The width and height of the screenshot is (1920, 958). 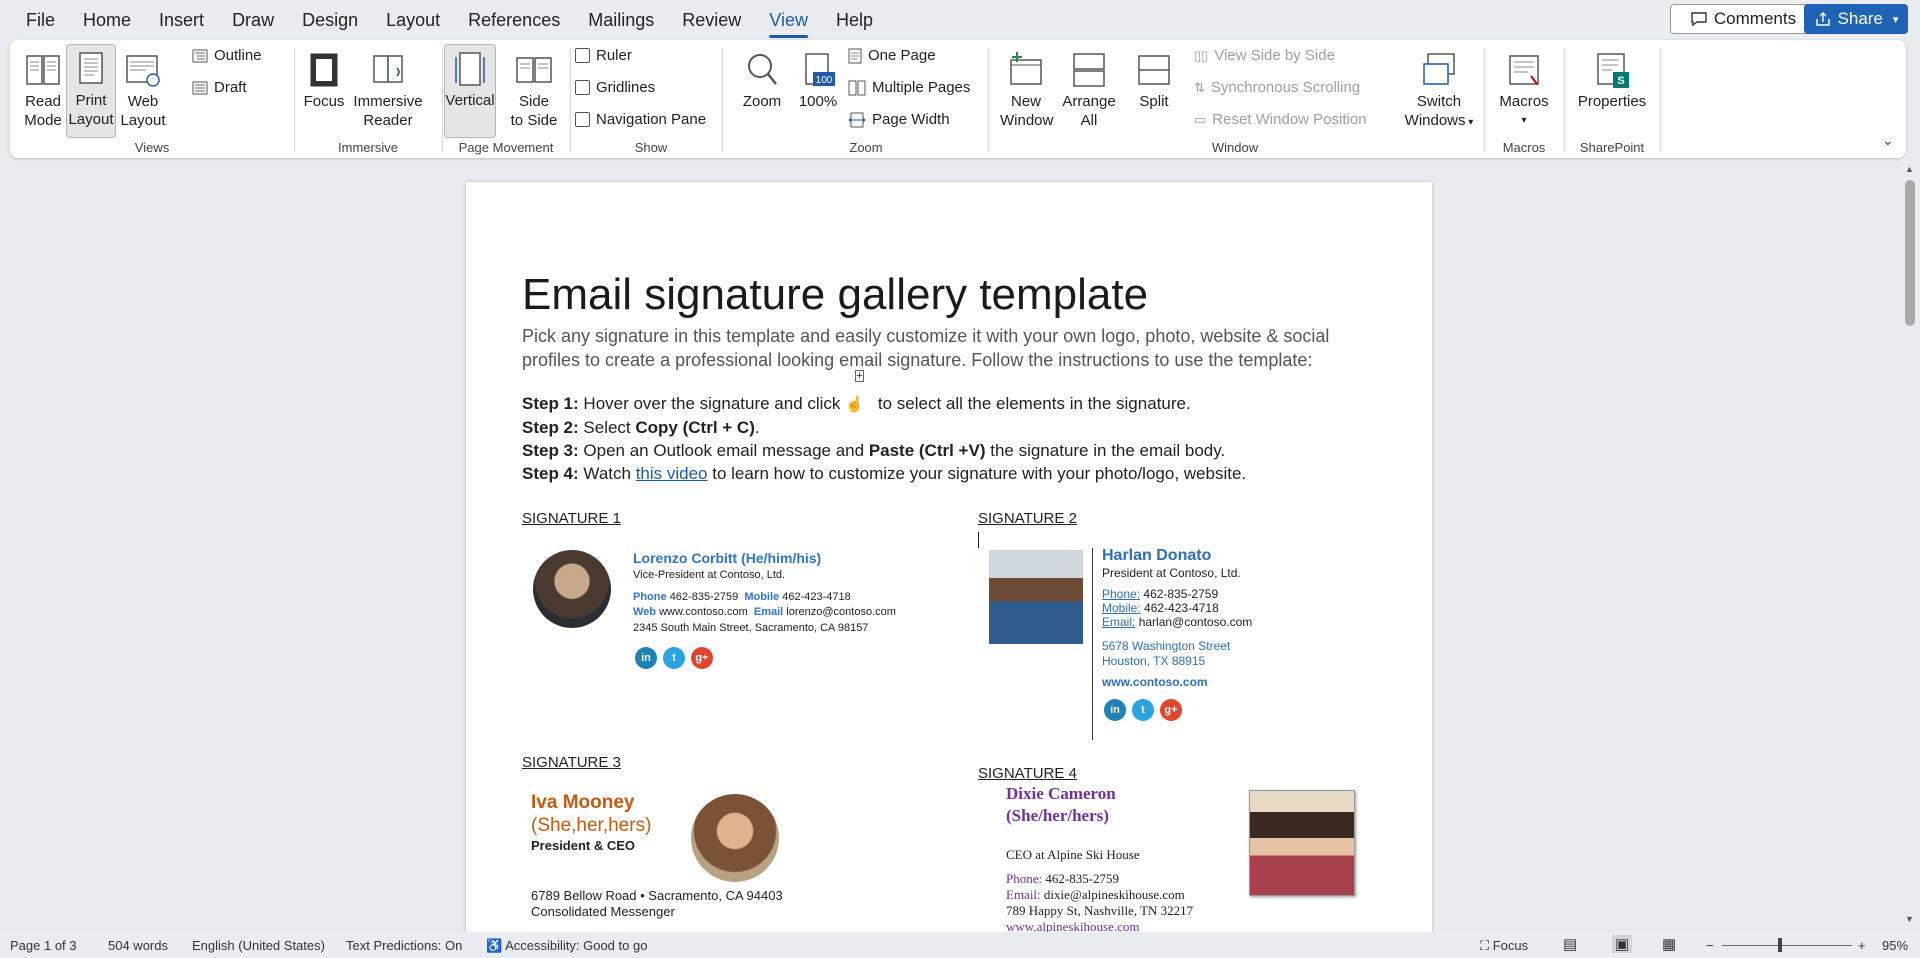 What do you see at coordinates (1200, 119) in the screenshot?
I see `reset-window-icon: ▭` at bounding box center [1200, 119].